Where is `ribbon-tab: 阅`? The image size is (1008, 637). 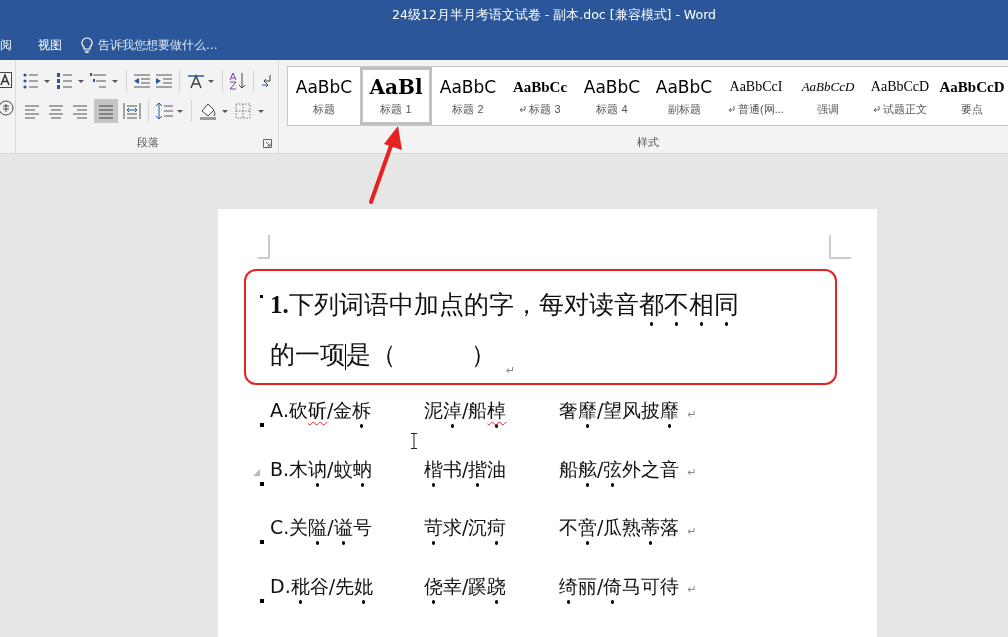
ribbon-tab: 阅 is located at coordinates (12, 45).